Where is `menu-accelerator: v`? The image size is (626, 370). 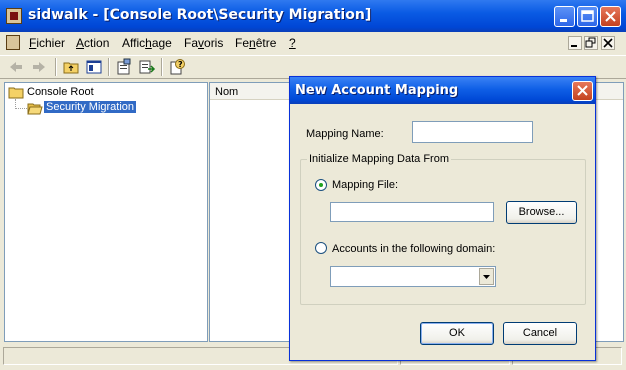
menu-accelerator: v is located at coordinates (201, 43).